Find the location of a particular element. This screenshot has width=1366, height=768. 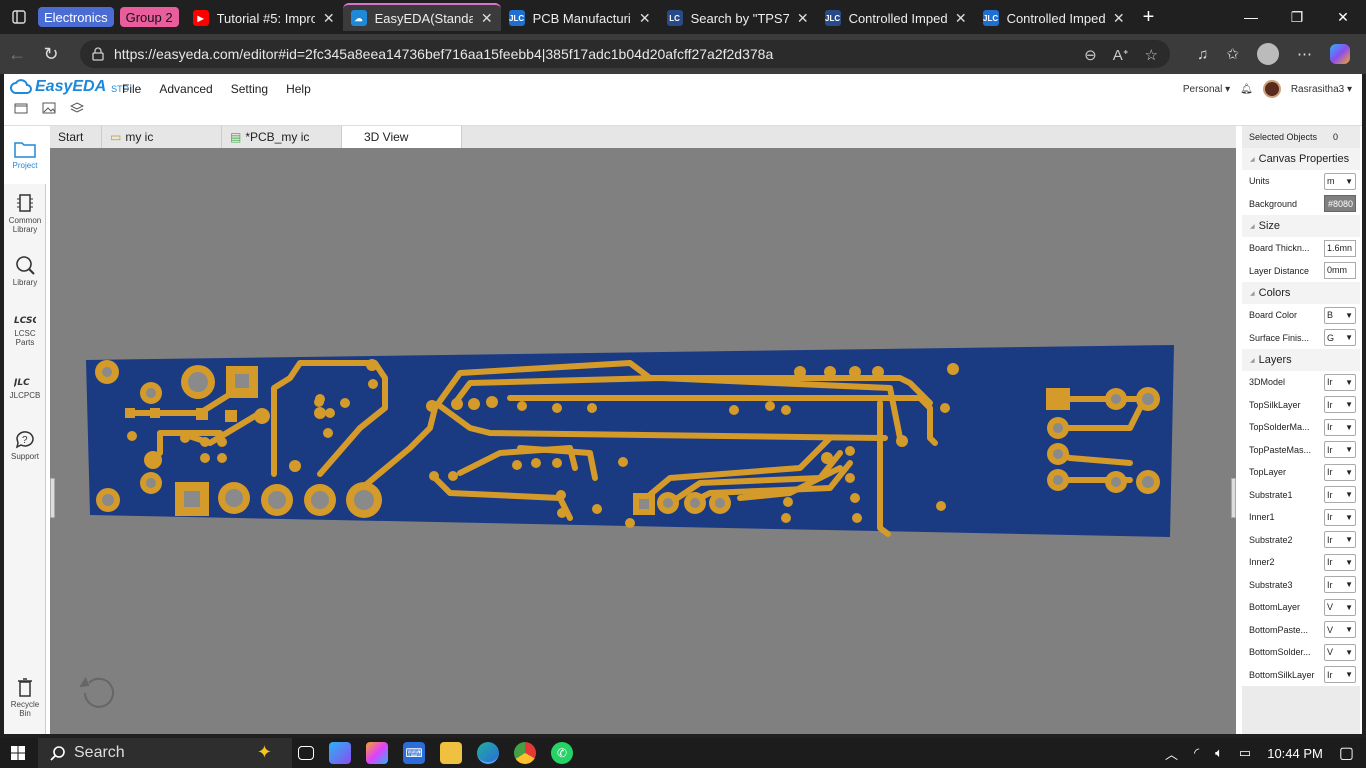

edge-icon is located at coordinates (488, 753).